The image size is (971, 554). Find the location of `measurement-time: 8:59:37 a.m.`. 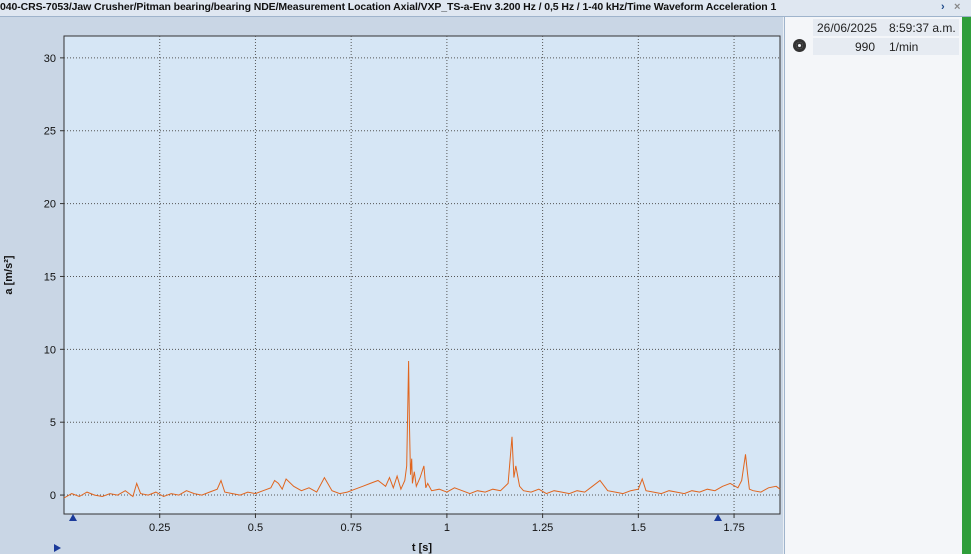

measurement-time: 8:59:37 a.m. is located at coordinates (922, 28).